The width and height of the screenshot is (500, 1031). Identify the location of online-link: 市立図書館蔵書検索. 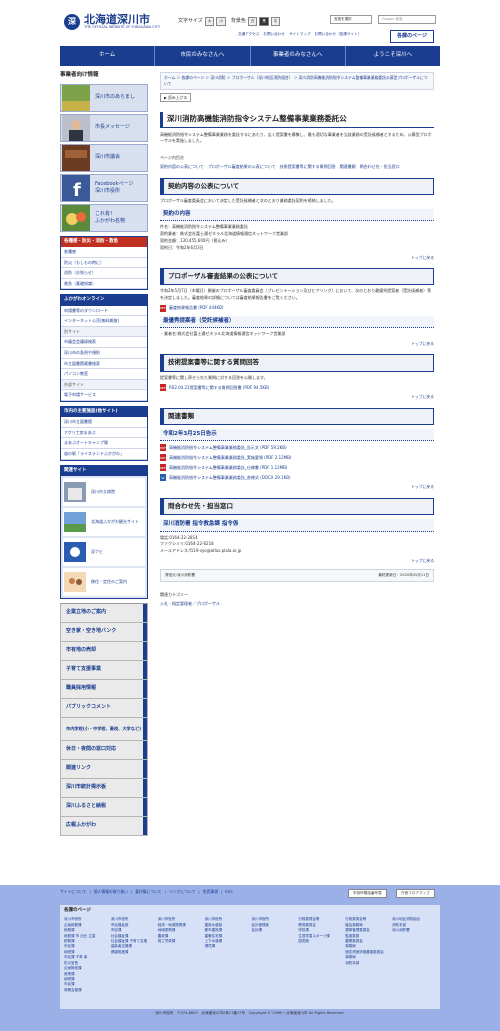
(104, 364).